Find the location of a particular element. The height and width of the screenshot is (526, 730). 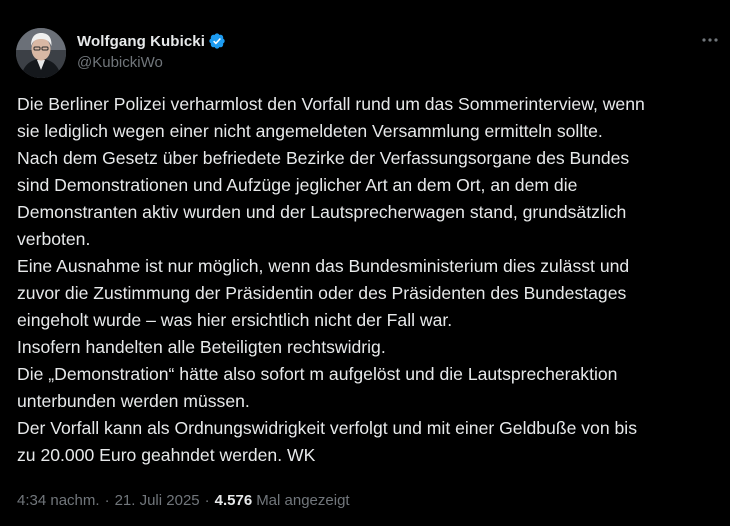

tweet-time: 4:34 nachm. is located at coordinates (58, 500).